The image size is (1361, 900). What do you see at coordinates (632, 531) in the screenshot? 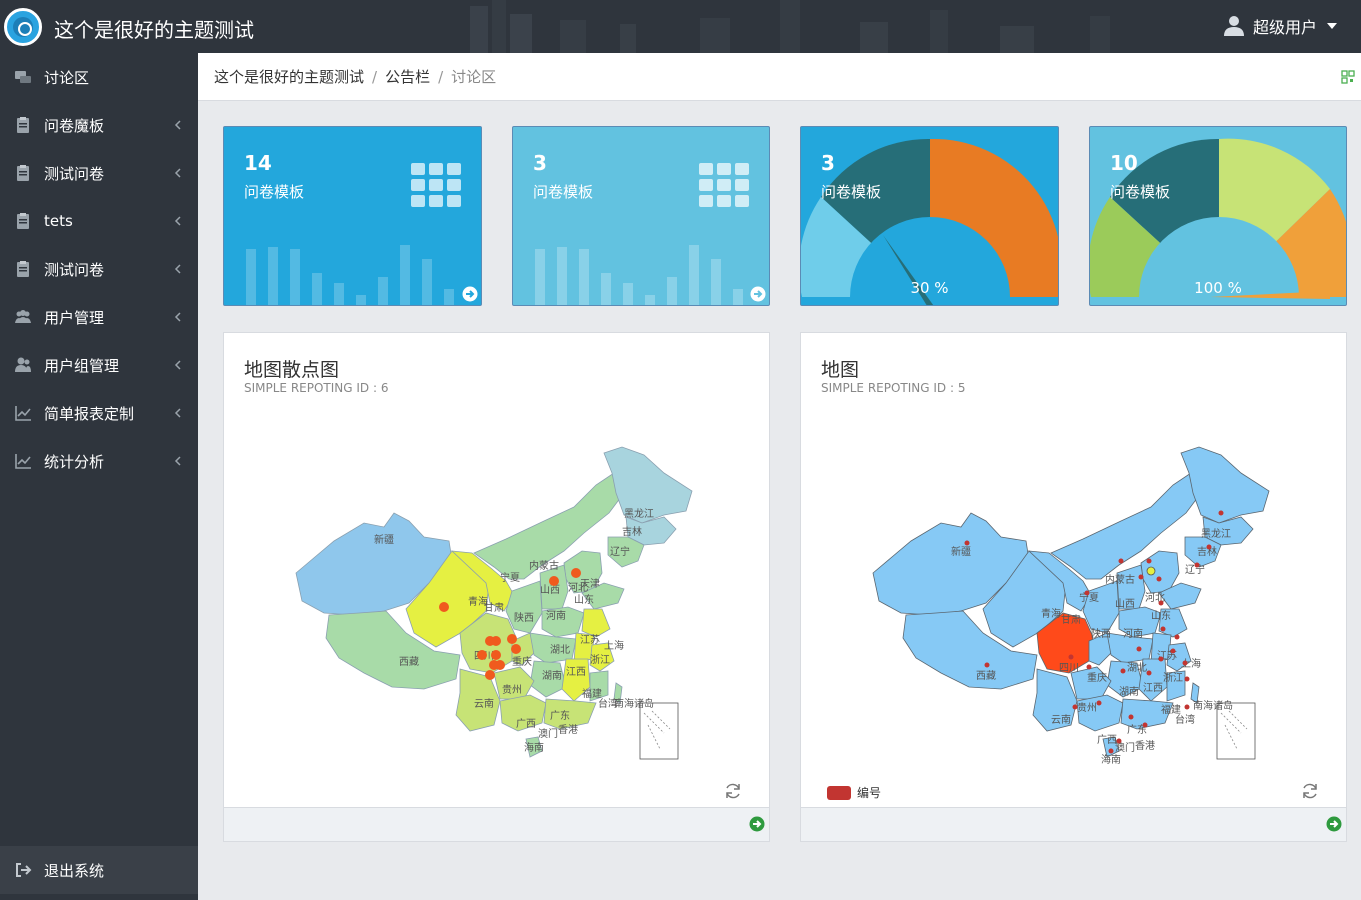
I see `map-label-jilin: 吉林` at bounding box center [632, 531].